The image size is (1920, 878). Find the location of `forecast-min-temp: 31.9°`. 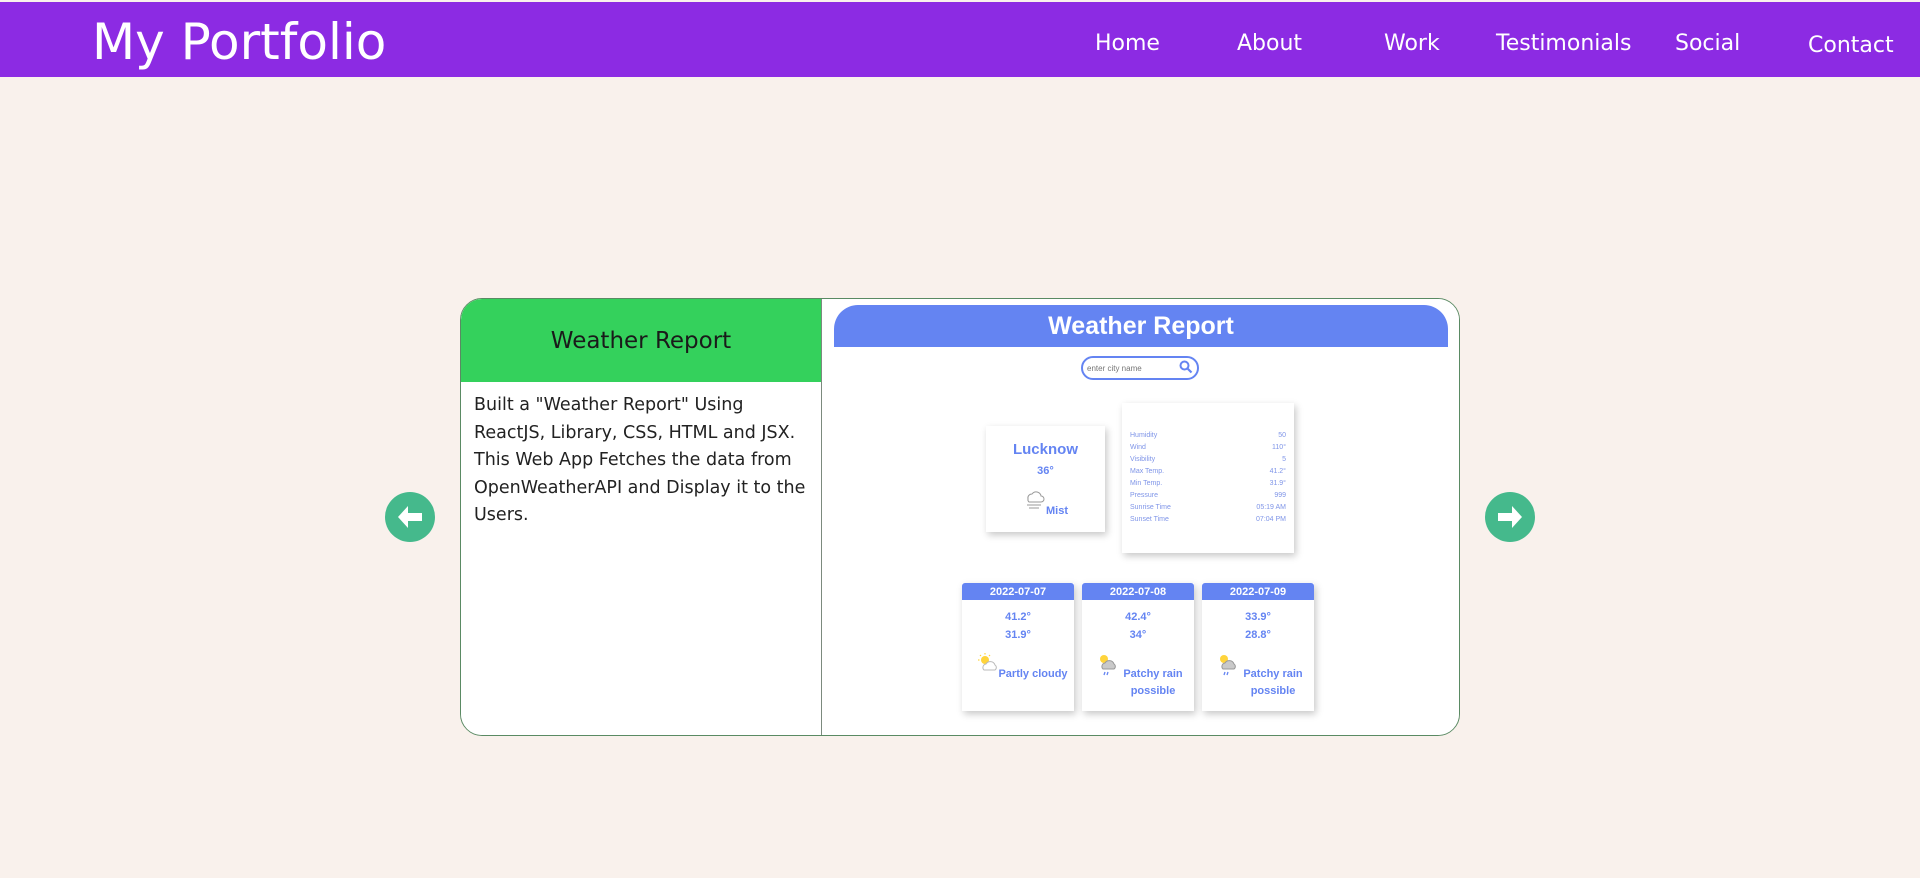

forecast-min-temp: 31.9° is located at coordinates (1018, 635).